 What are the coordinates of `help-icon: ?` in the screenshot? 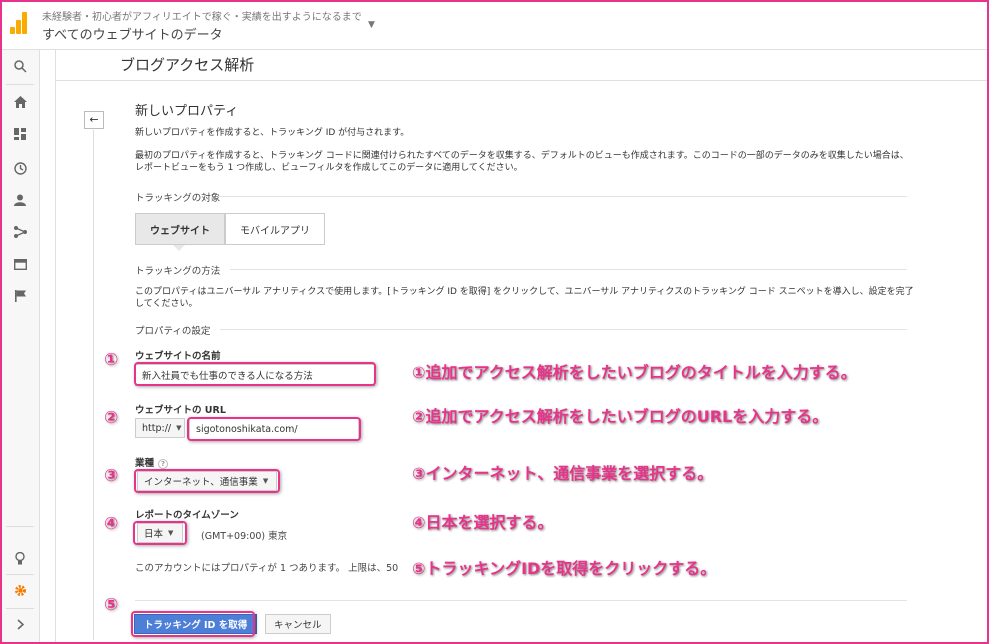 It's located at (163, 463).